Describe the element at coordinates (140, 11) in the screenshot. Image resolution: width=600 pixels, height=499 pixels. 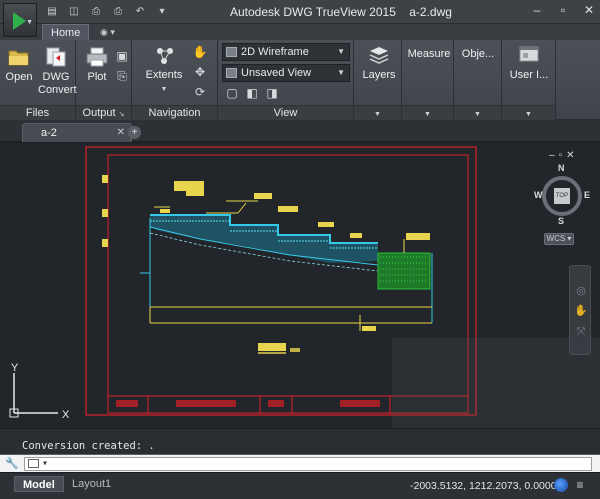
I see `undo-icon: ↶` at that location.